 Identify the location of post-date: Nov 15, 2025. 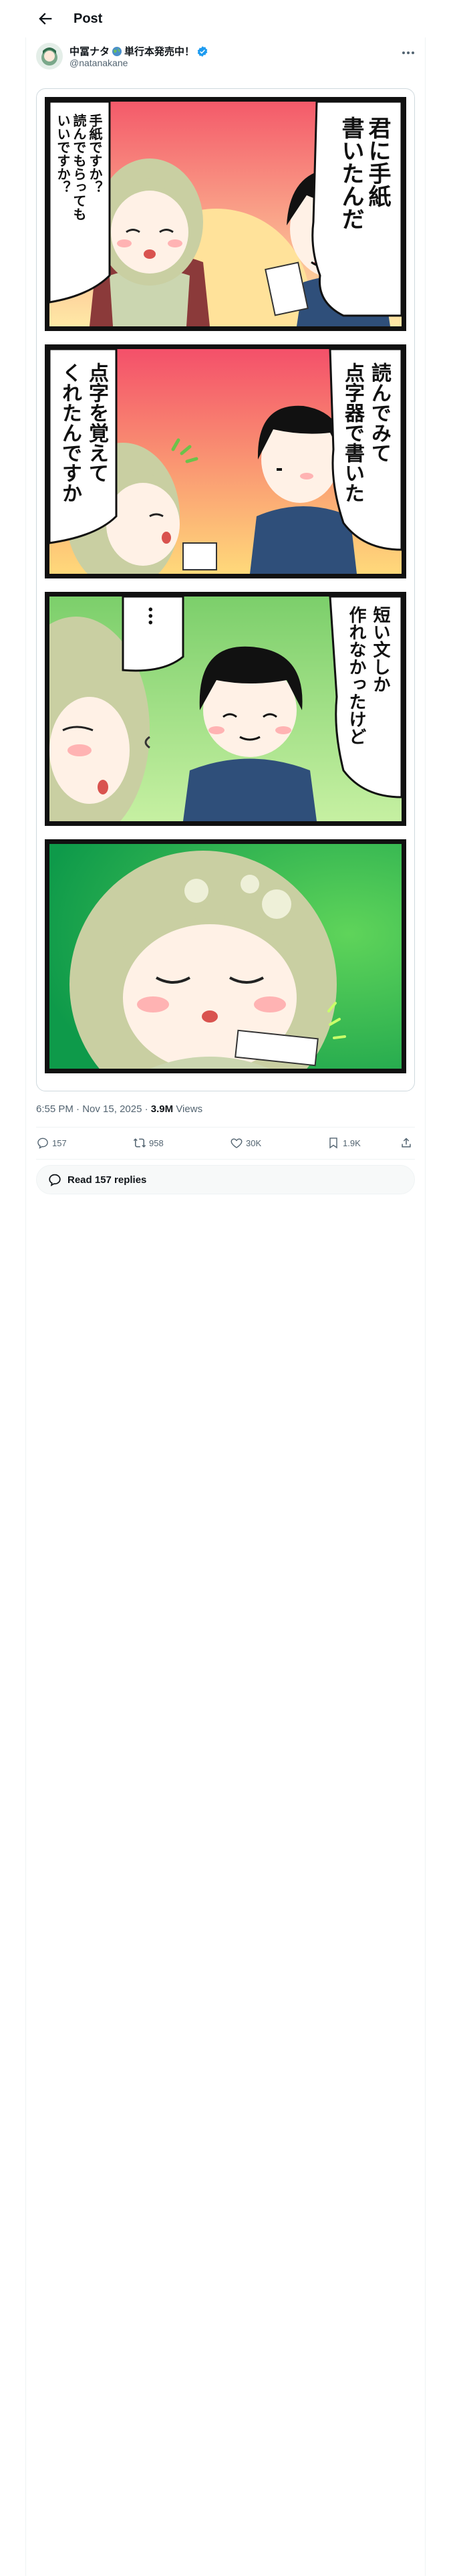
(112, 1109).